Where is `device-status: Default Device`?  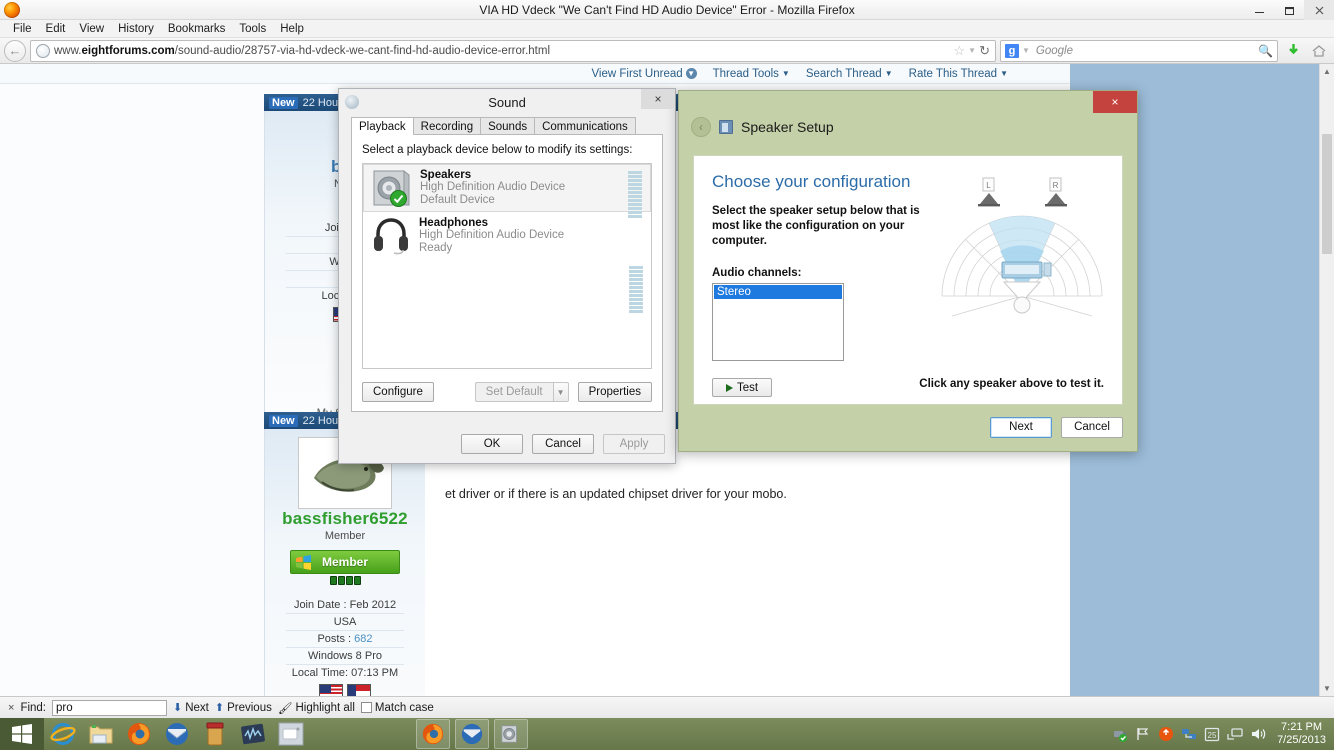
device-status: Default Device is located at coordinates (457, 200).